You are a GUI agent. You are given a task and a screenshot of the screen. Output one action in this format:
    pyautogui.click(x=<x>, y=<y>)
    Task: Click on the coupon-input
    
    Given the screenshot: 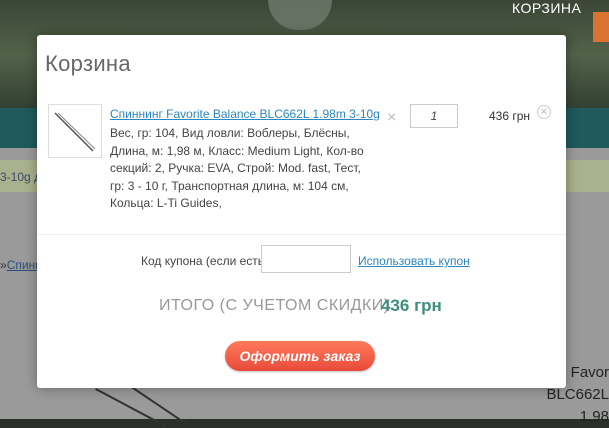 What is the action you would take?
    pyautogui.click(x=306, y=259)
    